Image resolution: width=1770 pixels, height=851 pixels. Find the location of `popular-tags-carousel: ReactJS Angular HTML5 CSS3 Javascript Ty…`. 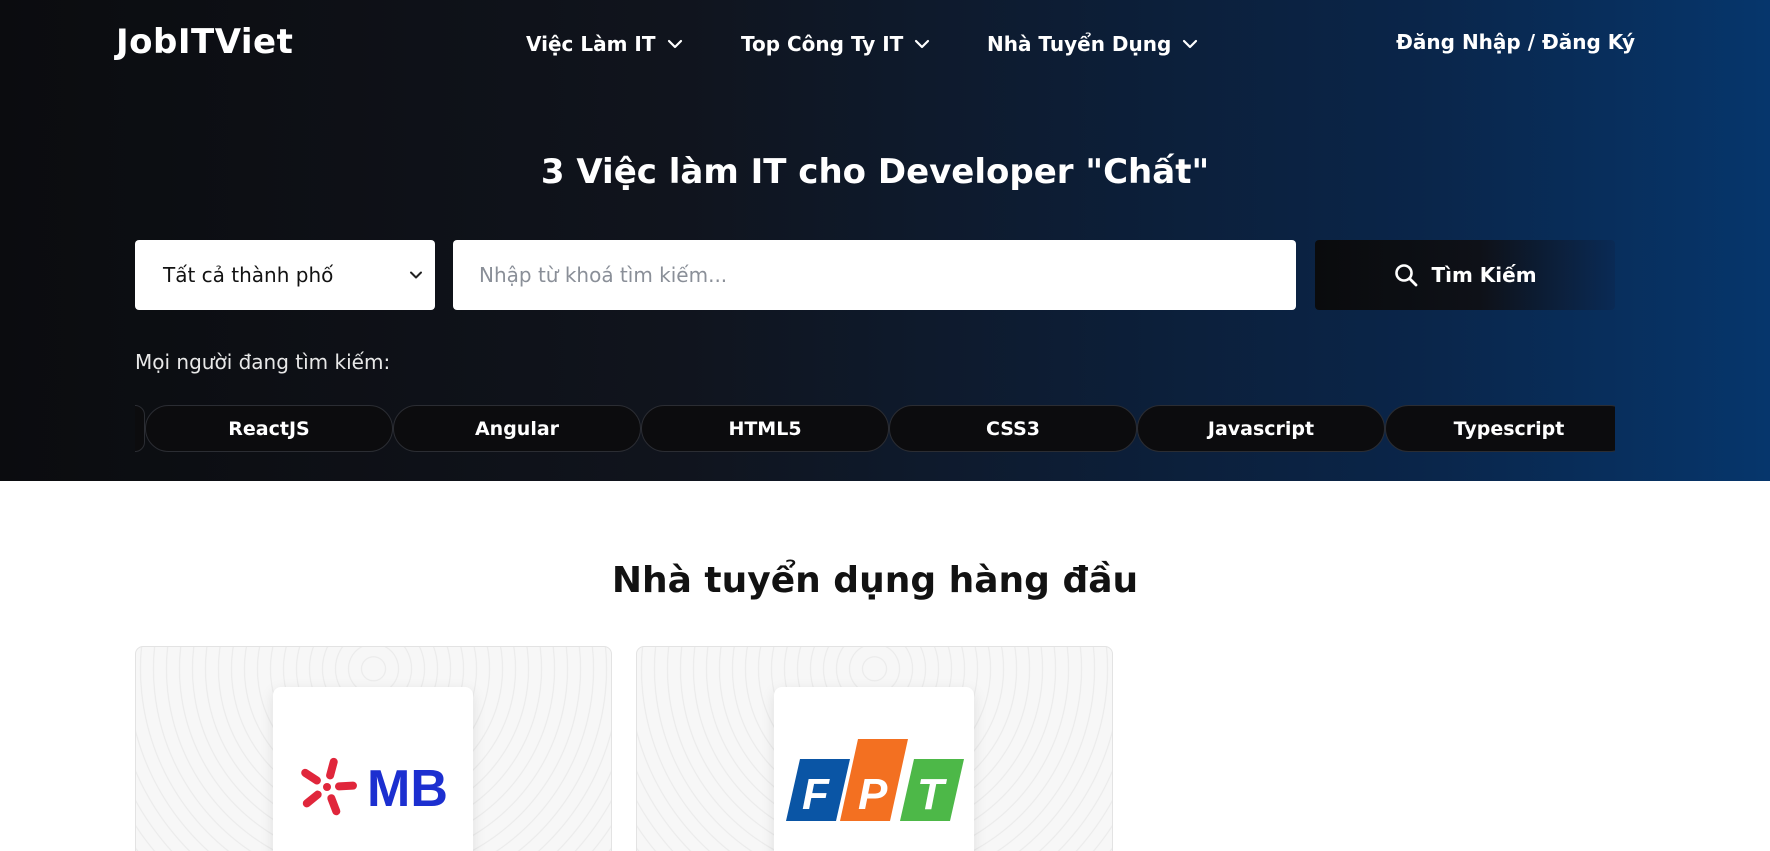

popular-tags-carousel: ReactJS Angular HTML5 CSS3 Javascript Ty… is located at coordinates (875, 428).